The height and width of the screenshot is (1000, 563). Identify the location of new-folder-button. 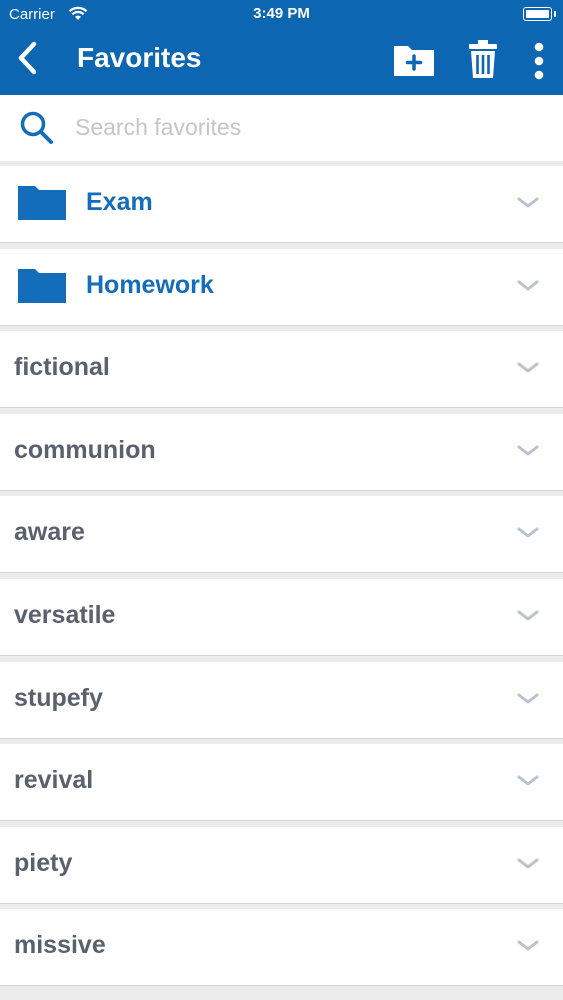
(414, 59).